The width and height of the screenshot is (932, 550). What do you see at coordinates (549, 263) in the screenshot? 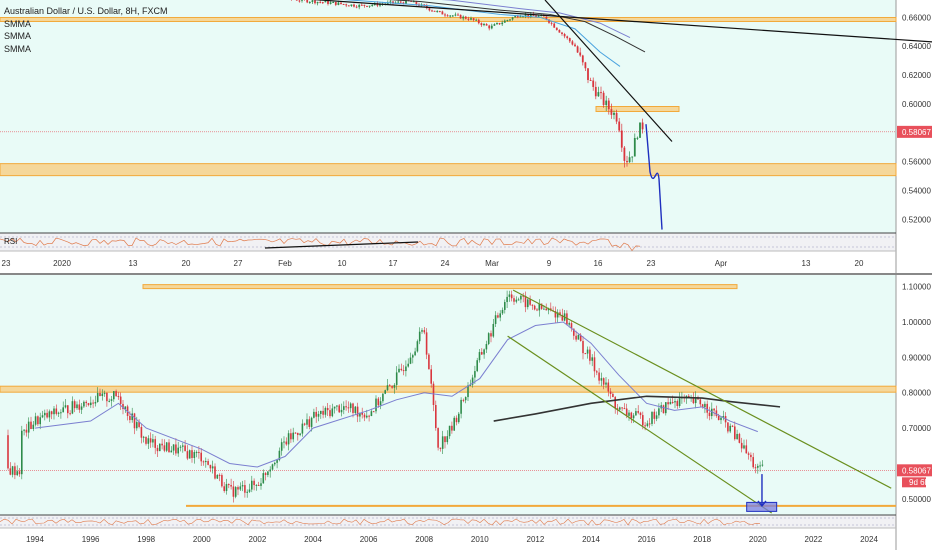
I see `time-tick-label: 9` at bounding box center [549, 263].